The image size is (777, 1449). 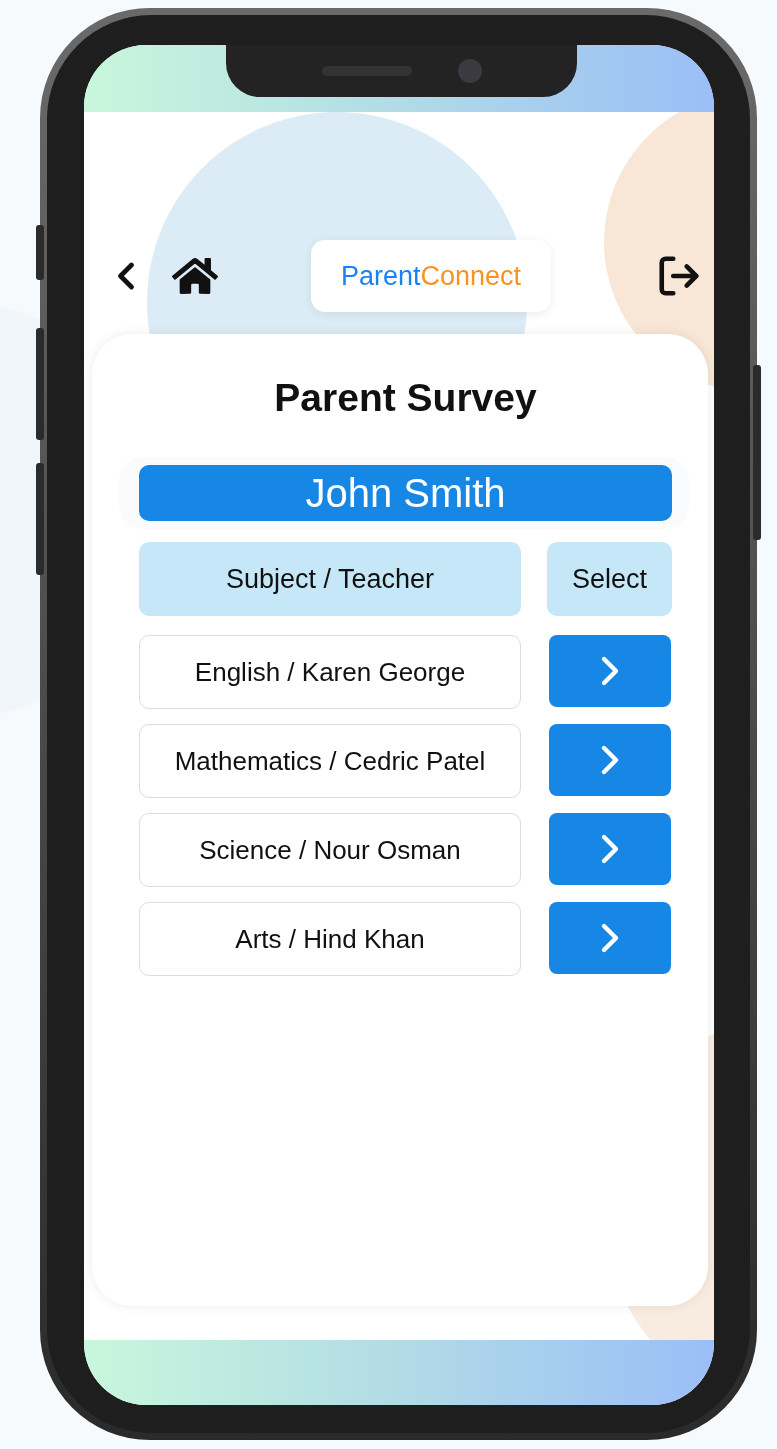 What do you see at coordinates (330, 850) in the screenshot?
I see `subject-teacher-cell: Science / Nour Osman` at bounding box center [330, 850].